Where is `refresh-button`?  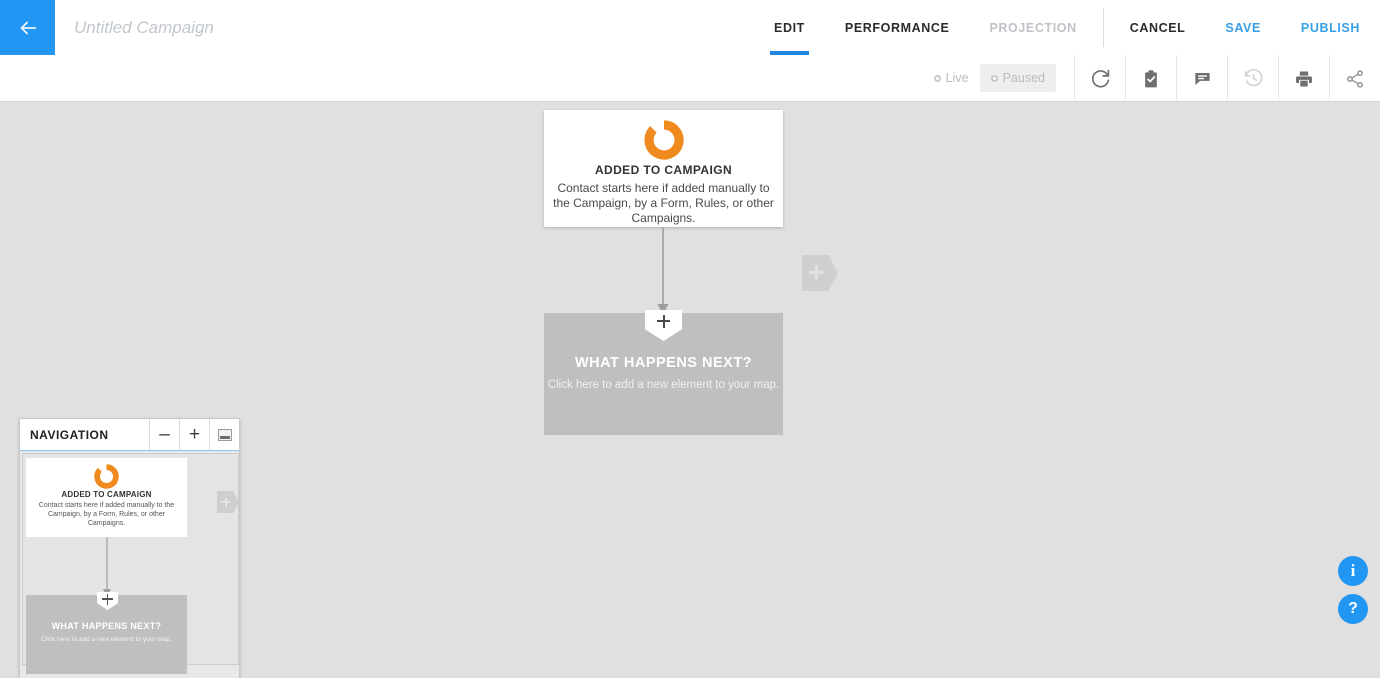 refresh-button is located at coordinates (1099, 78).